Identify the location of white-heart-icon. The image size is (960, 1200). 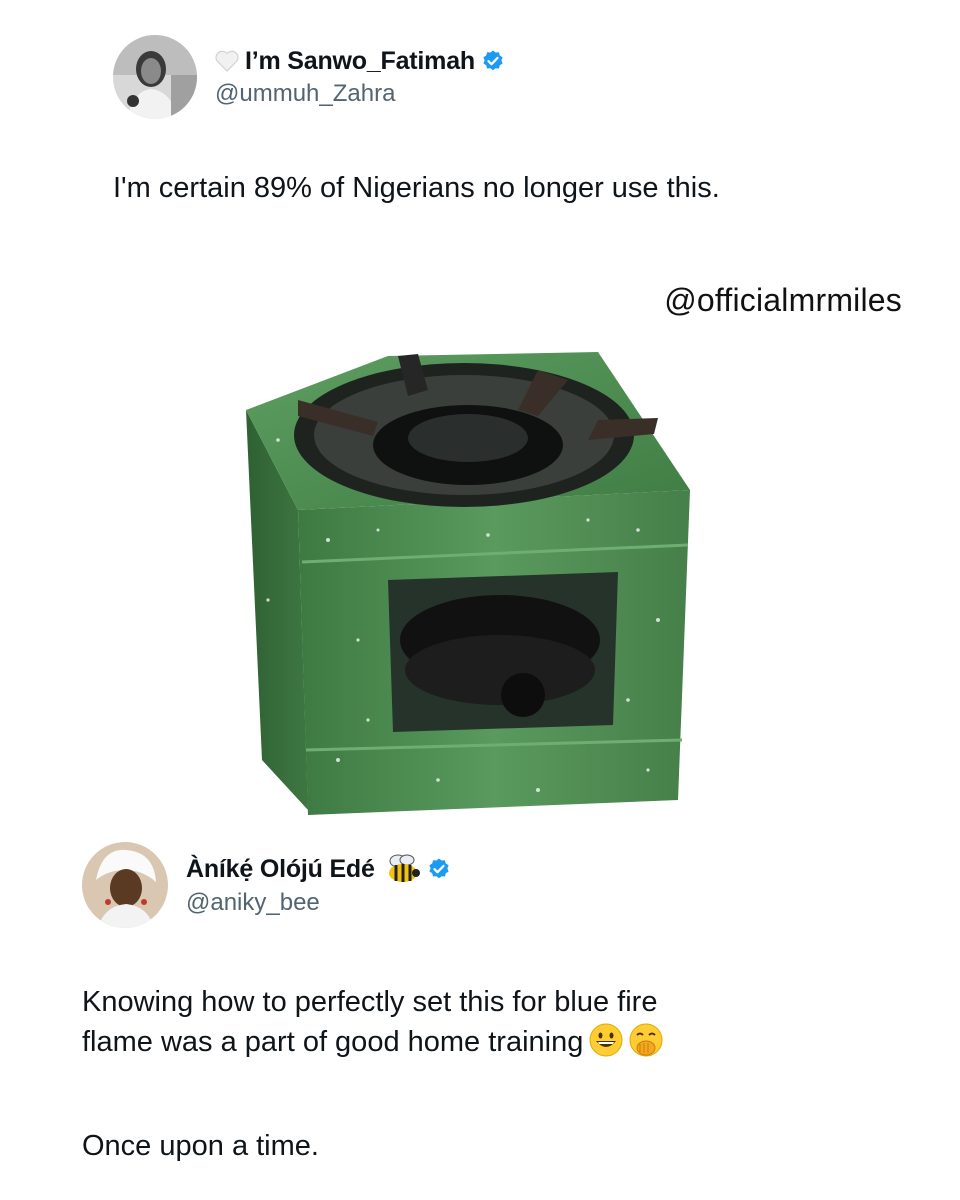
(227, 61).